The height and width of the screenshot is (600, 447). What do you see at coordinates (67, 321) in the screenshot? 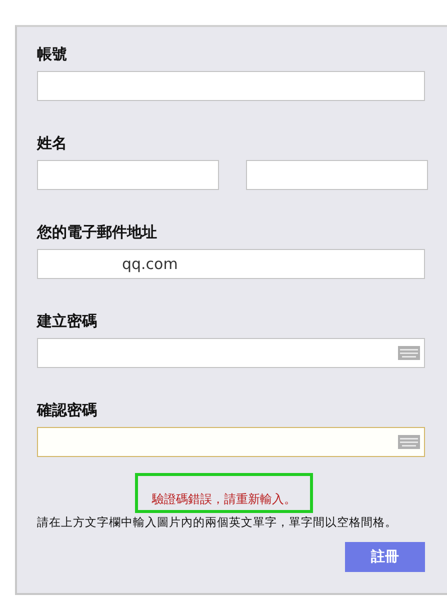
I see `field-label: 建立密碼` at bounding box center [67, 321].